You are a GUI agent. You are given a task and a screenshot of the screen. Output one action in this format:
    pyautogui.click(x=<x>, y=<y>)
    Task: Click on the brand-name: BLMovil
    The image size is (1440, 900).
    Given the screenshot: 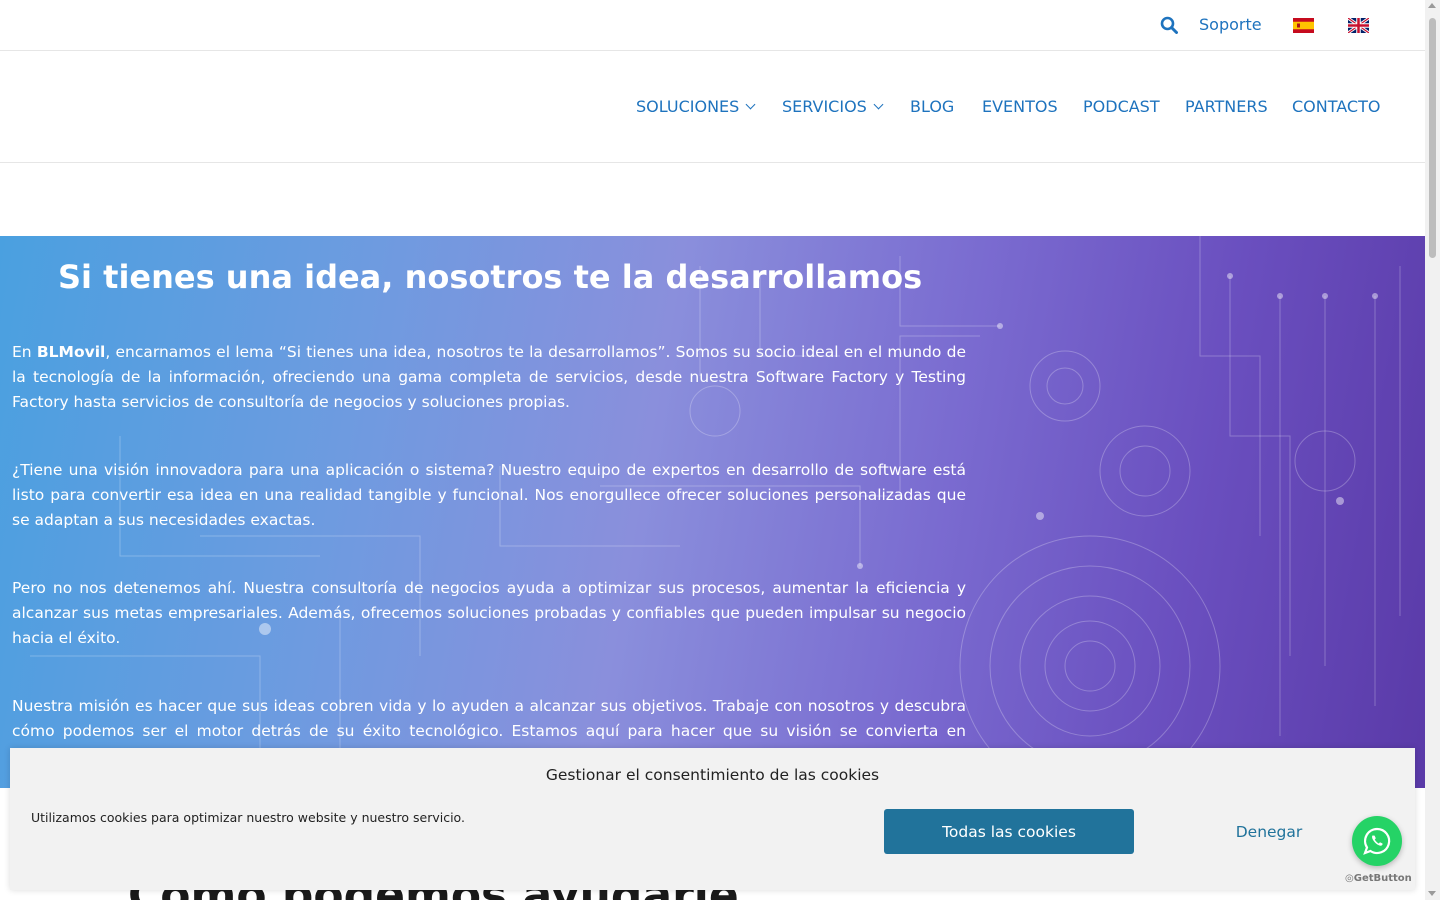 What is the action you would take?
    pyautogui.click(x=71, y=352)
    